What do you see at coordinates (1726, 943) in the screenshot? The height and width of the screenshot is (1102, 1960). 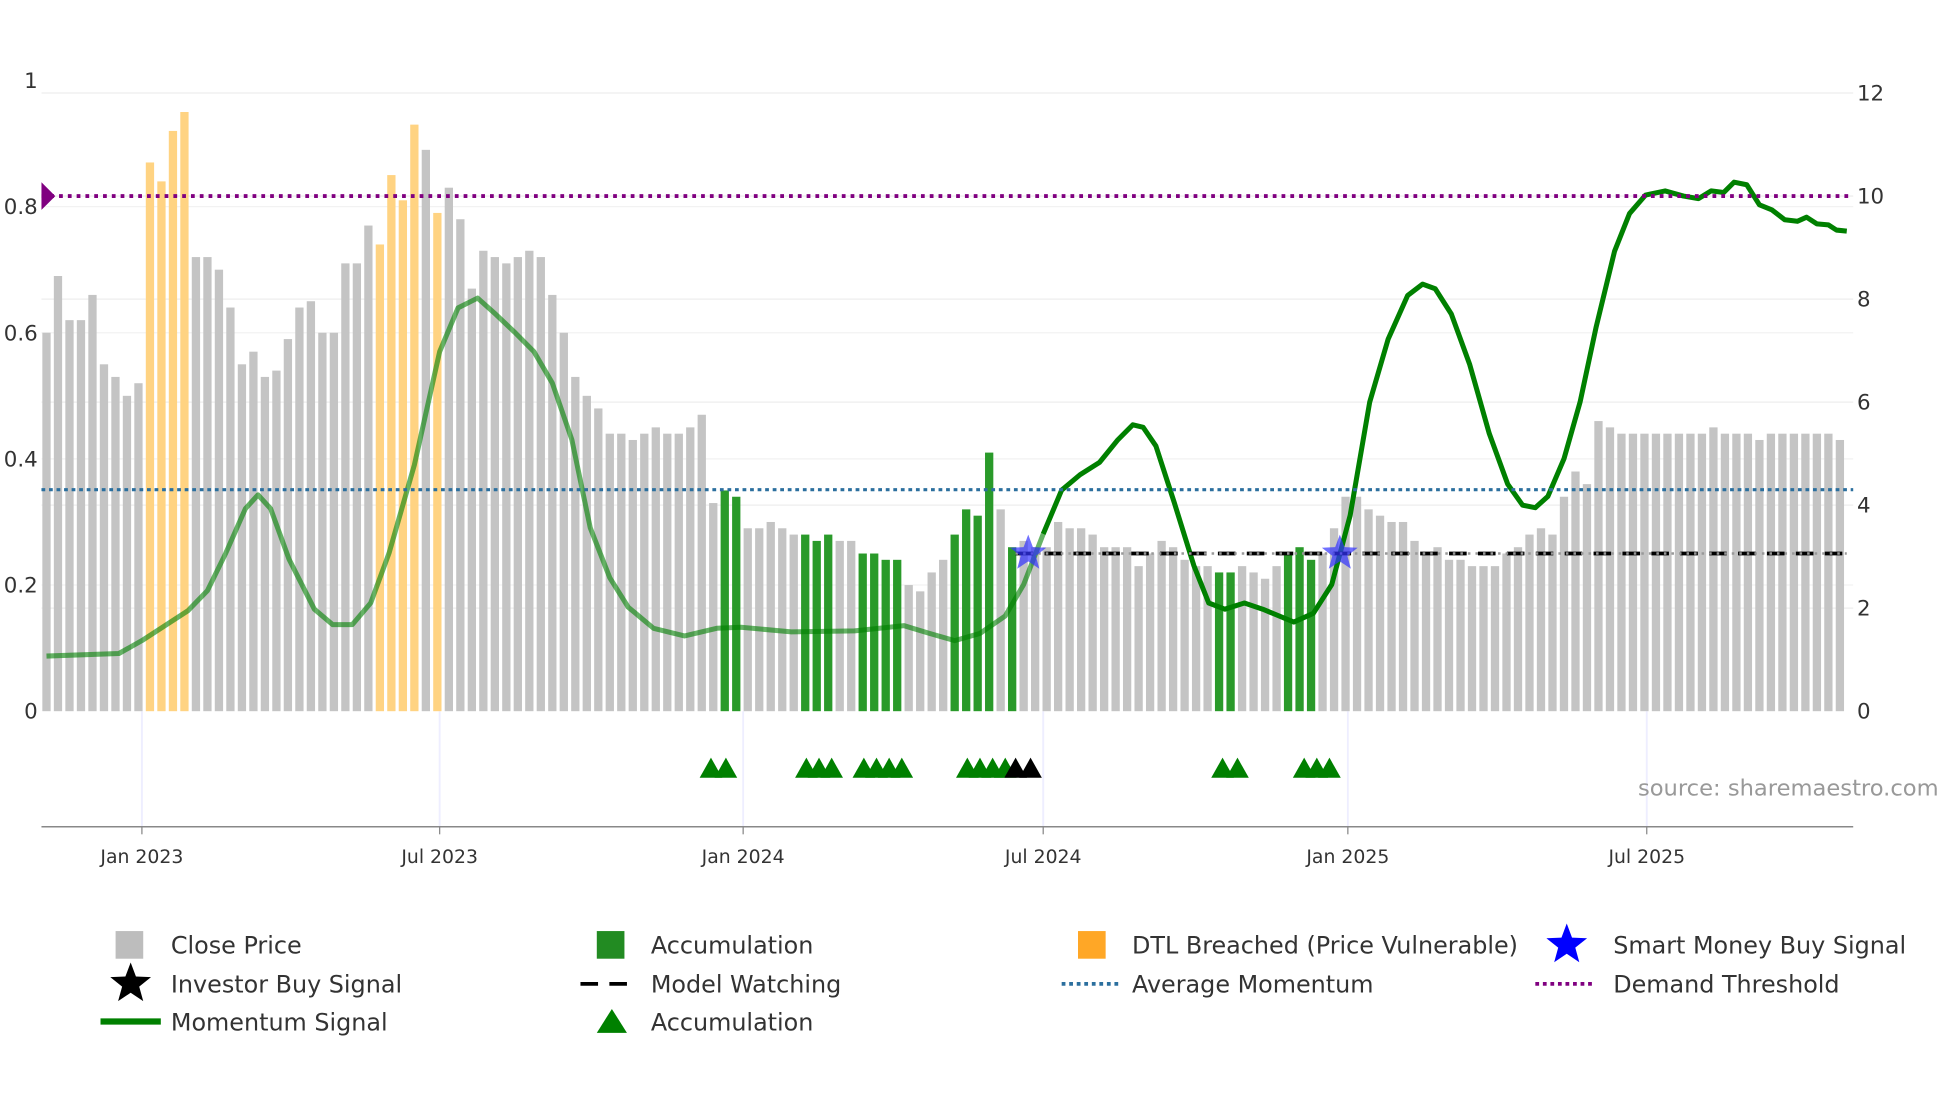 I see `legend-item: Smart Money Buy Signal` at bounding box center [1726, 943].